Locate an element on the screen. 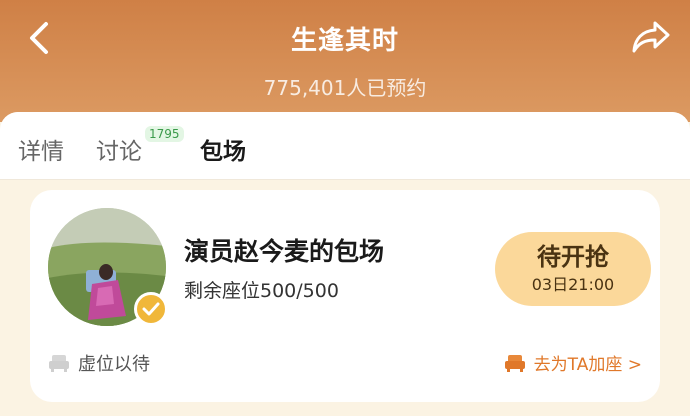  status-label: 待开抢 is located at coordinates (573, 257).